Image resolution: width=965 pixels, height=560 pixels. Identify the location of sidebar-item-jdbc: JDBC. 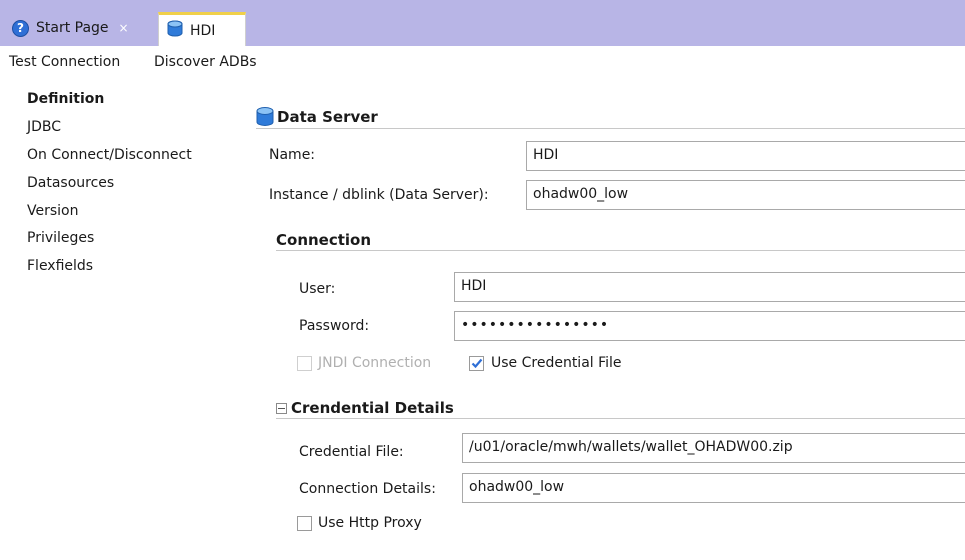
(44, 127).